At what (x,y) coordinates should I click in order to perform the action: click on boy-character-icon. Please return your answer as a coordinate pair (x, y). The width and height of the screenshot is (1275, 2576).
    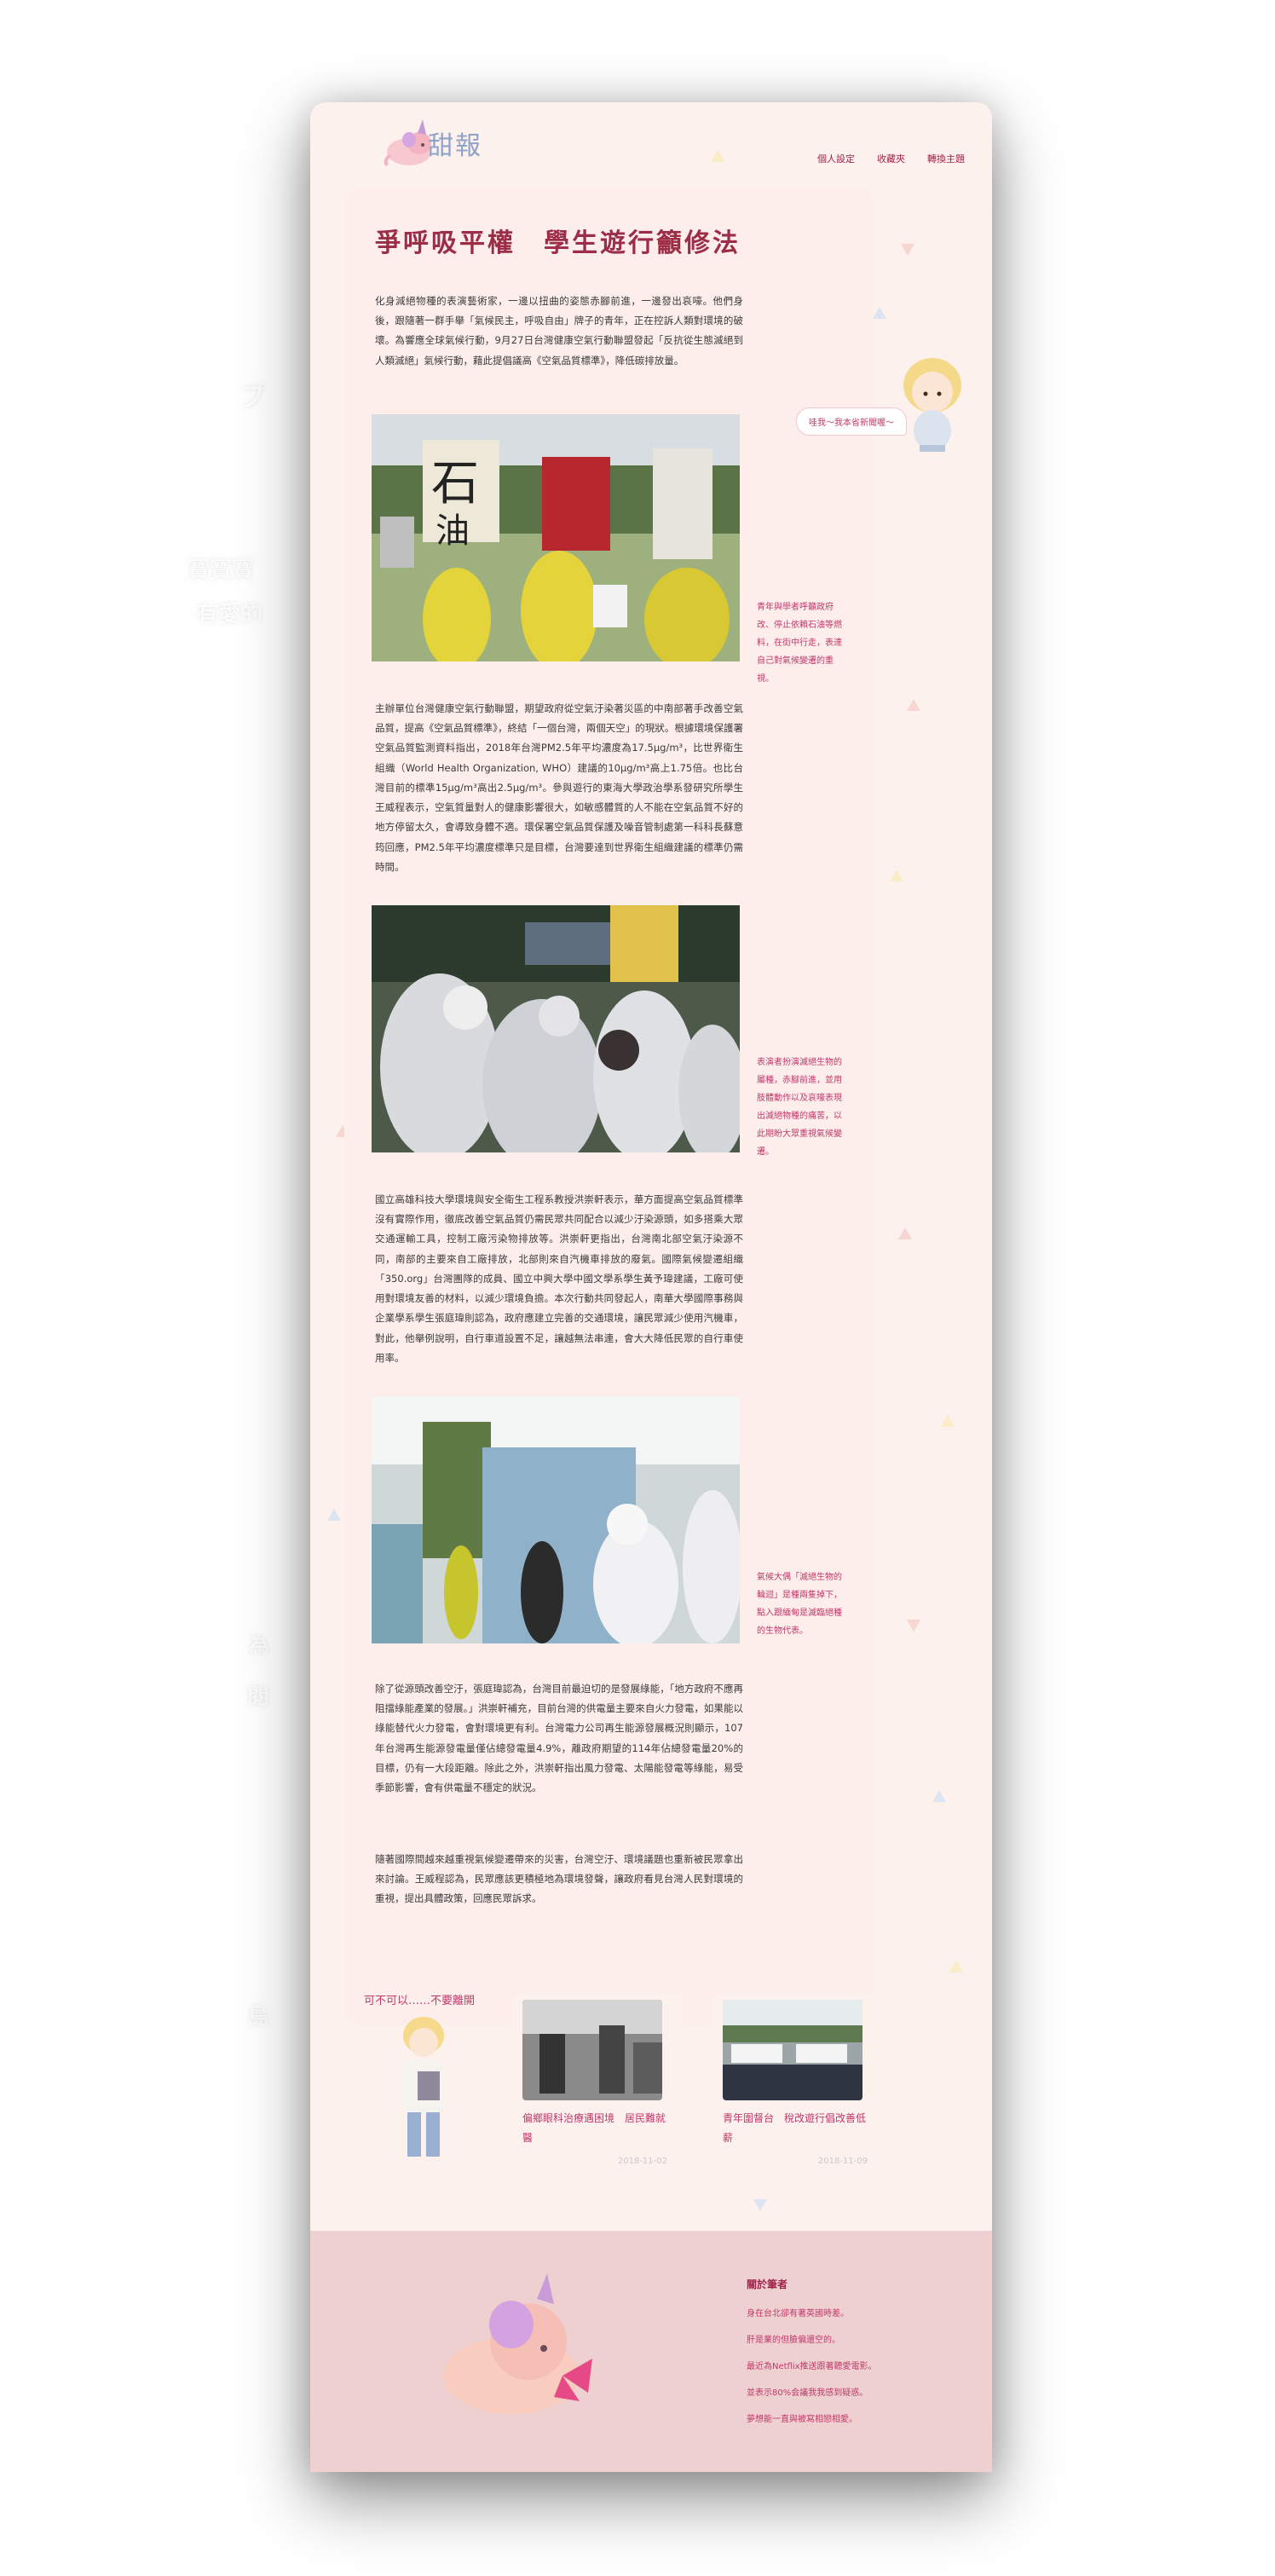
    Looking at the image, I should click on (932, 405).